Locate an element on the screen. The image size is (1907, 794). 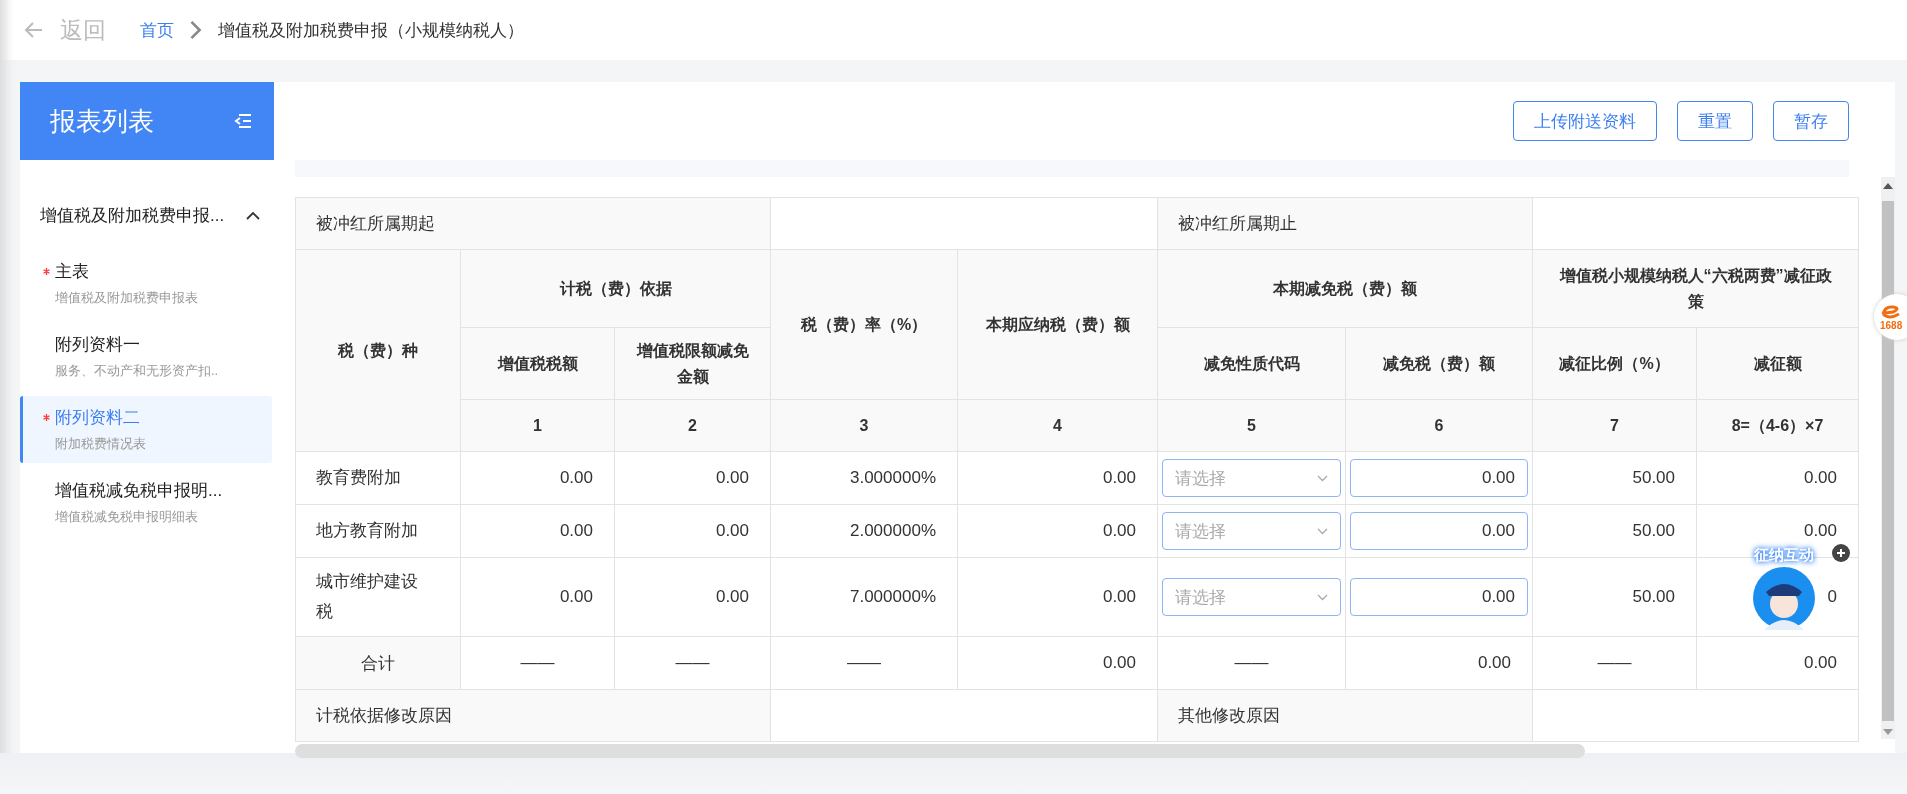
horizontal-scrollbar is located at coordinates (940, 751).